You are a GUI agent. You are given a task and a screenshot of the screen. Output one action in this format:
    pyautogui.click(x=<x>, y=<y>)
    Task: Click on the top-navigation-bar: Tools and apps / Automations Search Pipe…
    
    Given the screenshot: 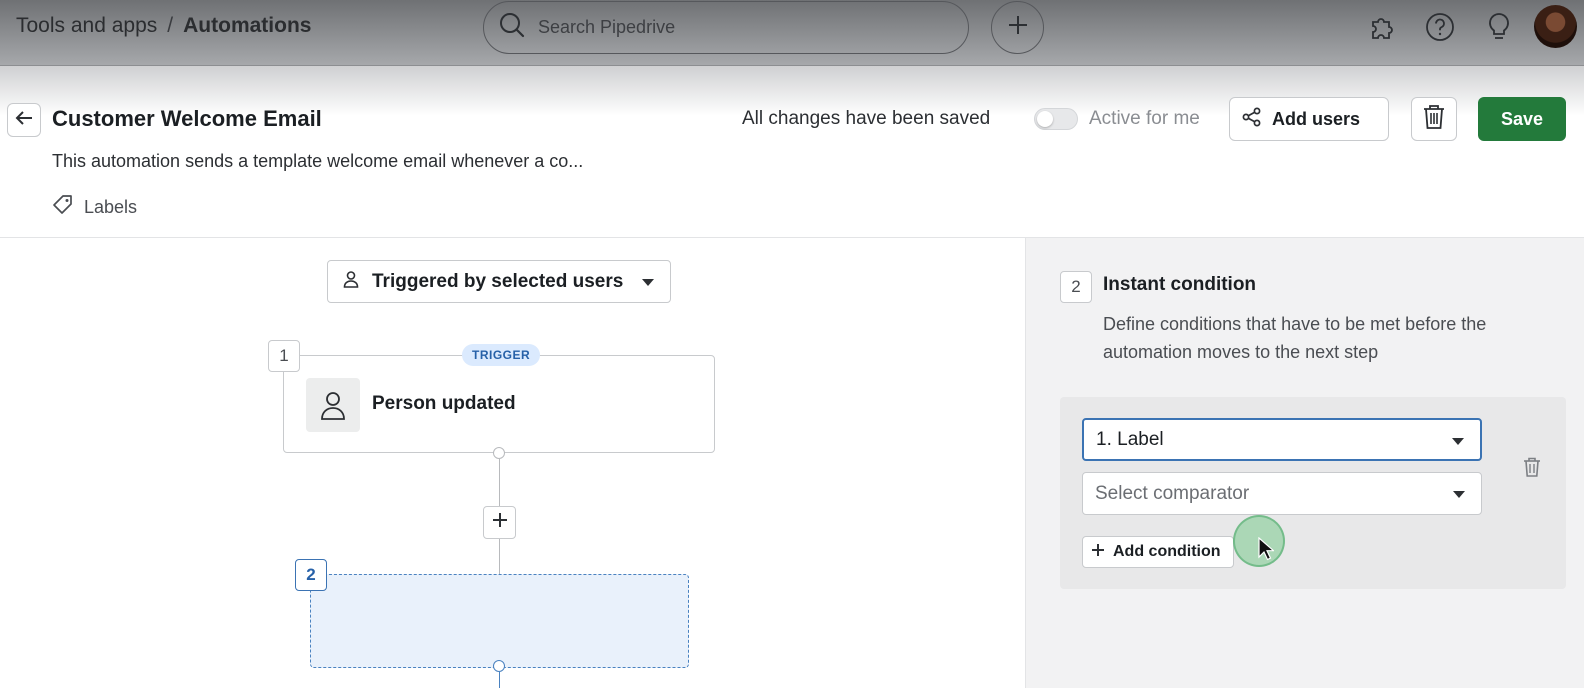 What is the action you would take?
    pyautogui.click(x=792, y=33)
    